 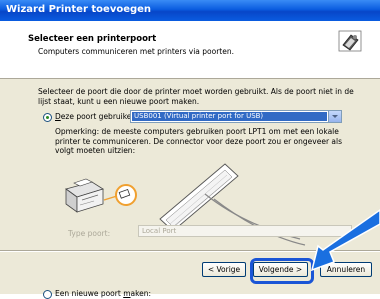 What do you see at coordinates (345, 240) in the screenshot?
I see `arrow-pointer-icon` at bounding box center [345, 240].